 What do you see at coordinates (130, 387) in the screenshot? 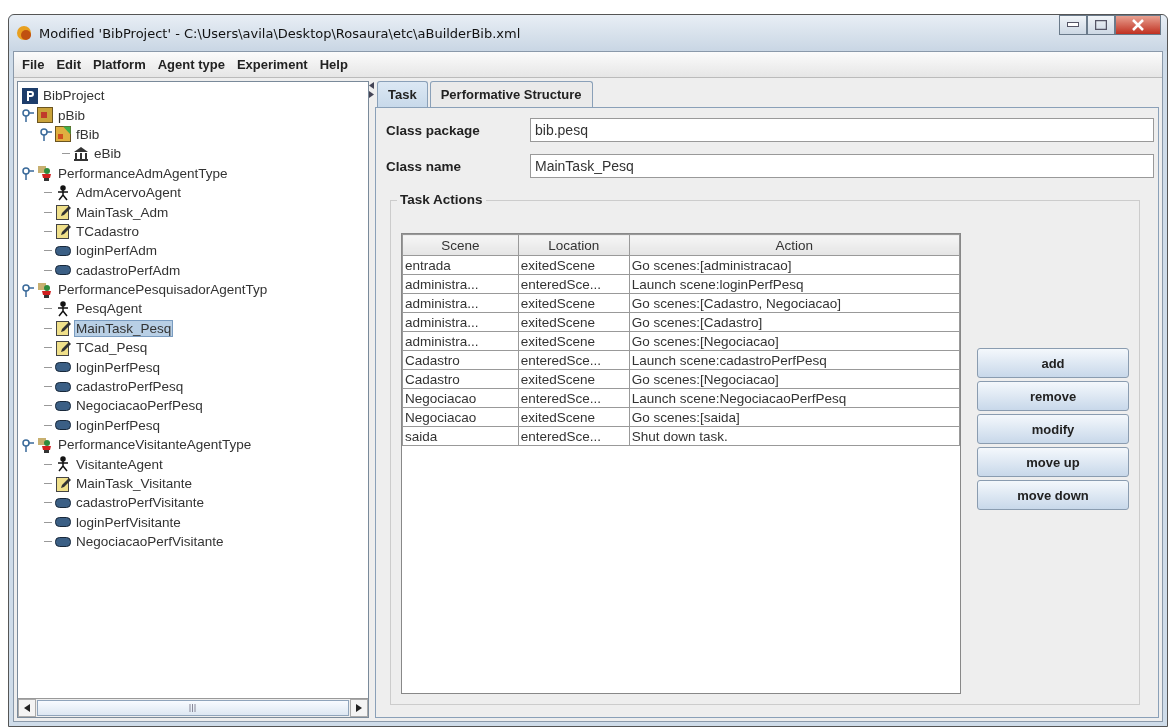
I see `tree-item: cadastroPerfPesq` at bounding box center [130, 387].